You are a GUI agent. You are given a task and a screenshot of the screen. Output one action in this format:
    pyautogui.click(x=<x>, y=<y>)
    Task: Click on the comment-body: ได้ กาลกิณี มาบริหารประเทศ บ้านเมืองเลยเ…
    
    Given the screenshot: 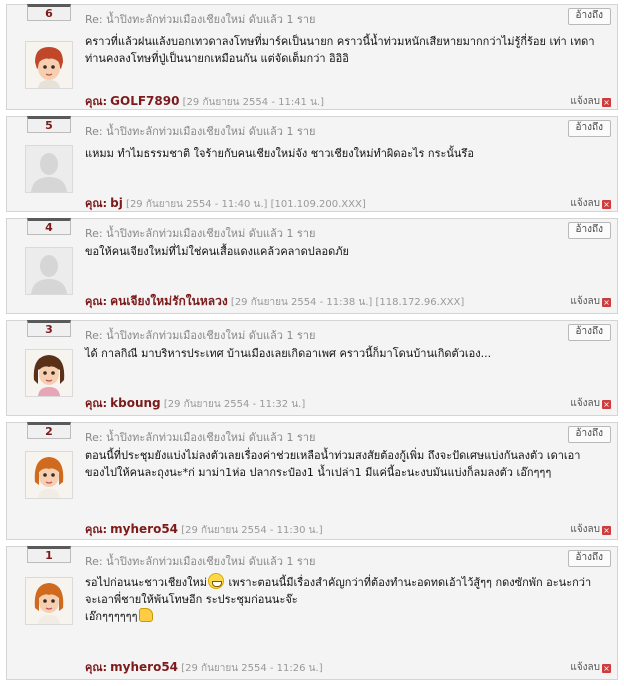 What is the action you would take?
    pyautogui.click(x=288, y=353)
    